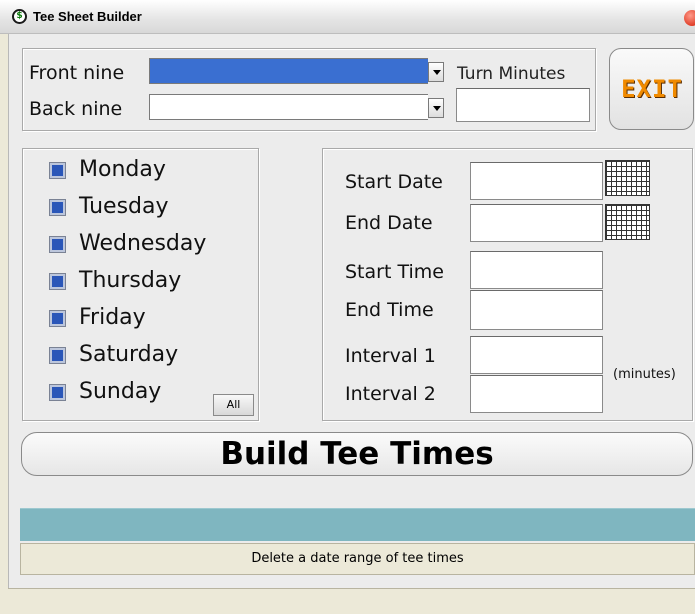 The image size is (695, 614). What do you see at coordinates (536, 181) in the screenshot?
I see `start-date-input` at bounding box center [536, 181].